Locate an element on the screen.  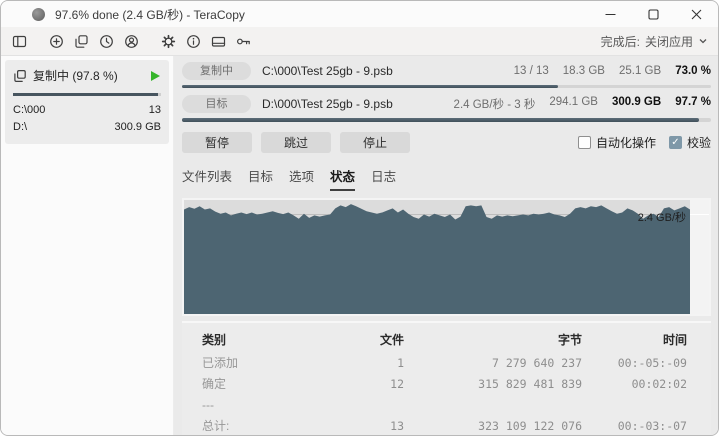
table-row: 已添加 1 7 279 640 237 00:-05:-09 is located at coordinates (444, 363).